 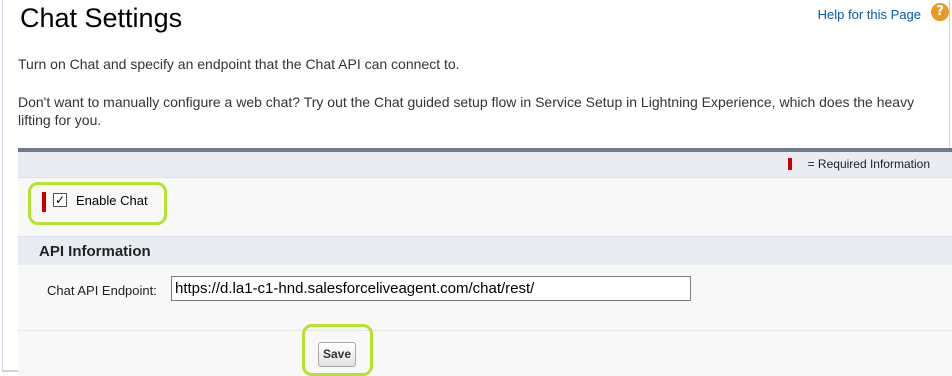 I want to click on enable-chat-checkbox: ✓, so click(x=60, y=200).